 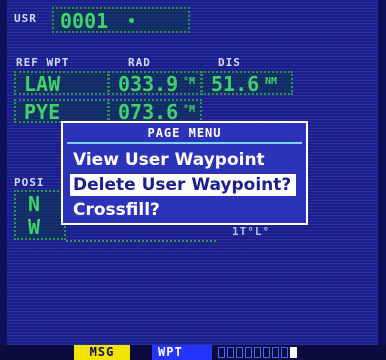 I want to click on msg-annunciator: MSG, so click(x=102, y=352).